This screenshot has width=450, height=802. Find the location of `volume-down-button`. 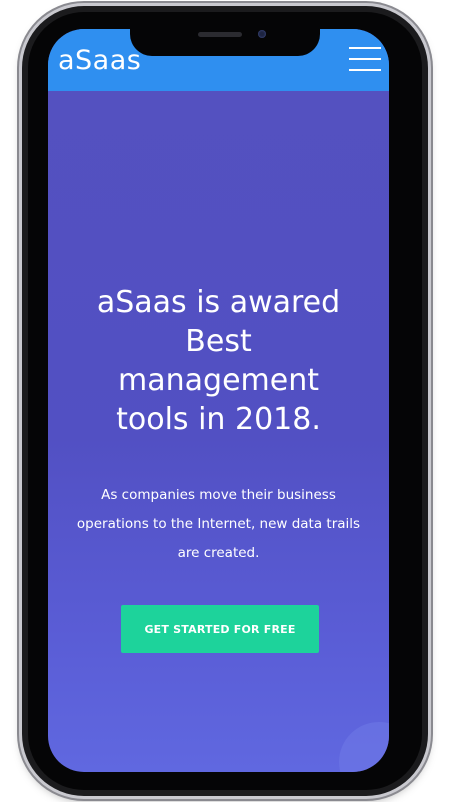

volume-down-button is located at coordinates (19, 253).